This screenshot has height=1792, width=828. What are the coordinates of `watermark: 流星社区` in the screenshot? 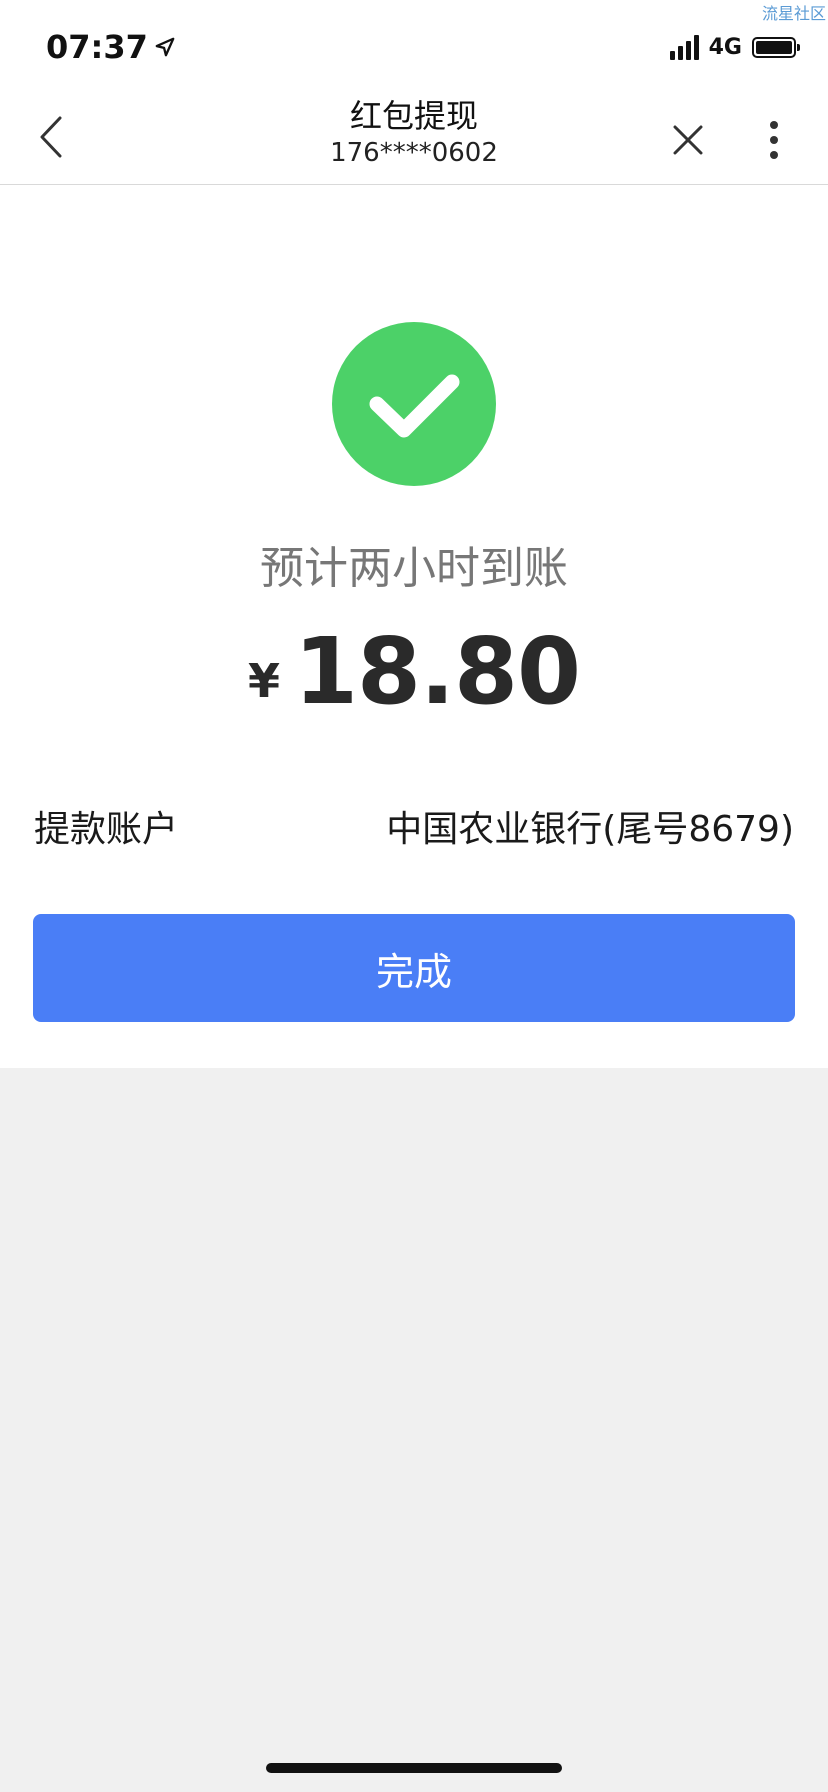 It's located at (793, 13).